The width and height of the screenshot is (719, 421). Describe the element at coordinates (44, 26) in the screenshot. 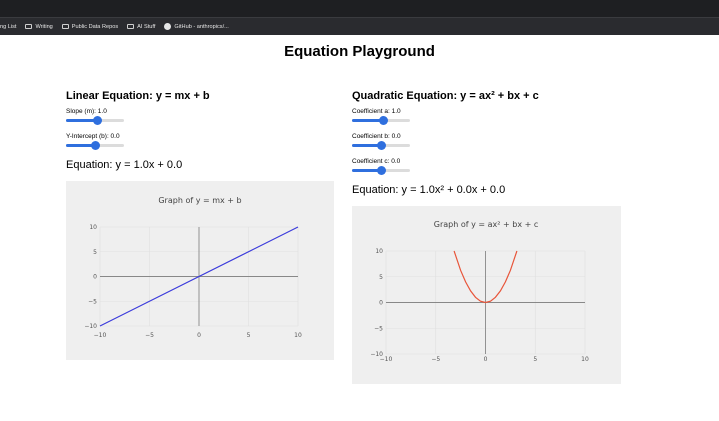

I see `bookmark-label: Writing` at that location.